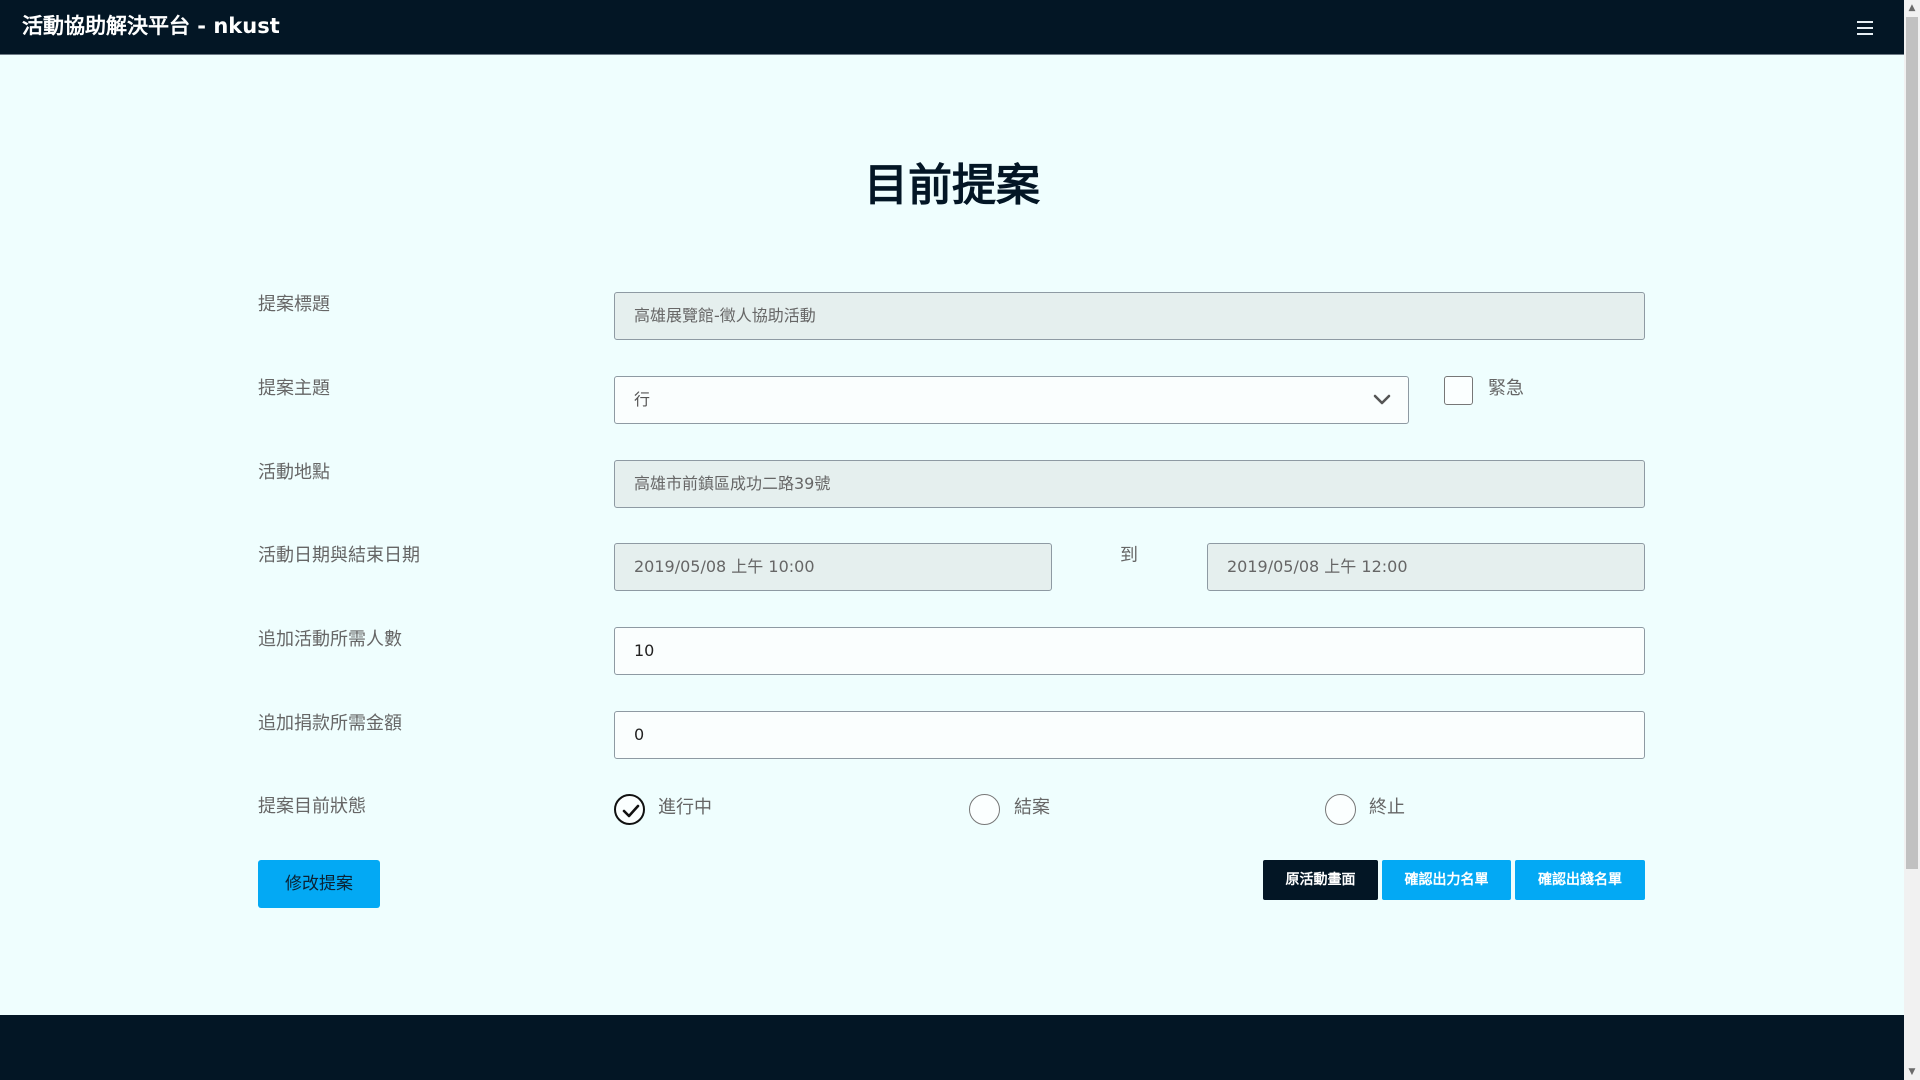 This screenshot has width=1920, height=1080. Describe the element at coordinates (1446, 880) in the screenshot. I see `confirm-labor-list-button: 確認出力名單` at that location.